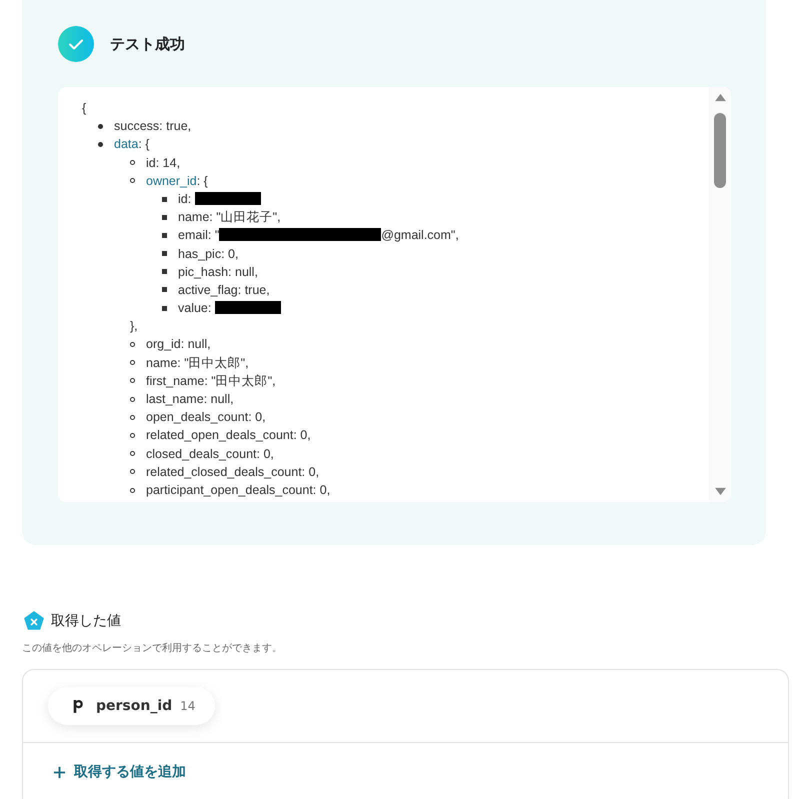  What do you see at coordinates (171, 181) in the screenshot?
I see `json-key-link: owner_id` at bounding box center [171, 181].